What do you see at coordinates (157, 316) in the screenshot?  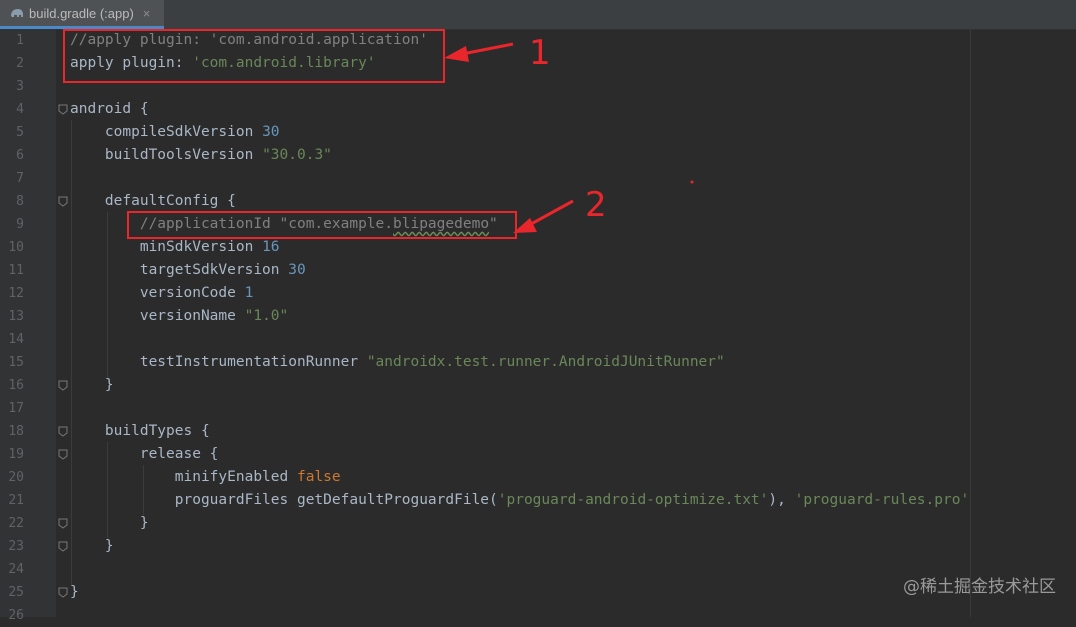 I see `code-token: versionName` at bounding box center [157, 316].